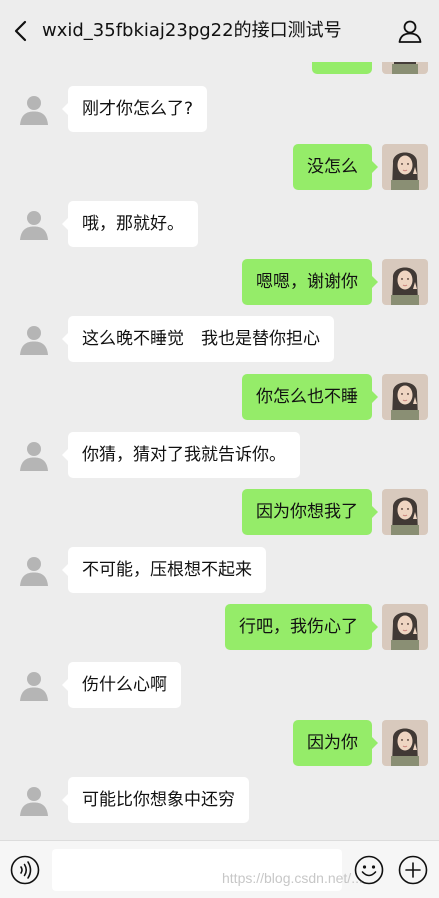 The height and width of the screenshot is (898, 439). Describe the element at coordinates (219, 685) in the screenshot. I see `message-row: 伤什么心啊` at that location.